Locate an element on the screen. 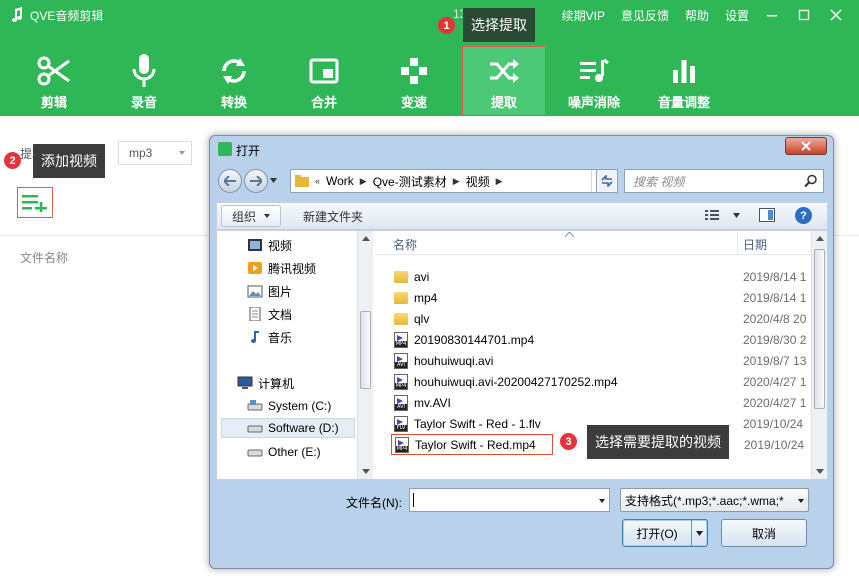 This screenshot has height=580, width=859. tool-extract: 提取 is located at coordinates (504, 81).